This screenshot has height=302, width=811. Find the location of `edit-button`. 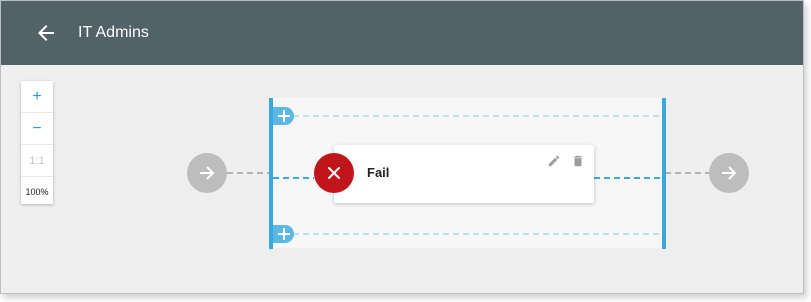

edit-button is located at coordinates (554, 161).